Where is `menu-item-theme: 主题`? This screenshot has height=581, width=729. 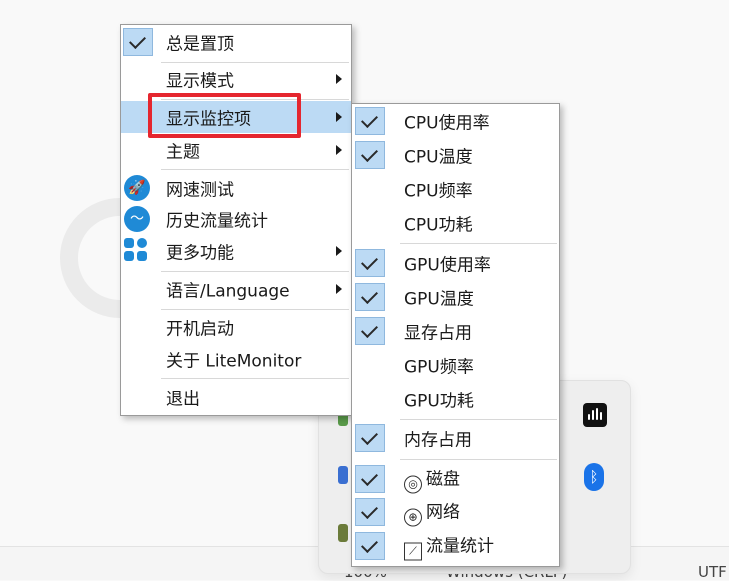 menu-item-theme: 主题 is located at coordinates (236, 150).